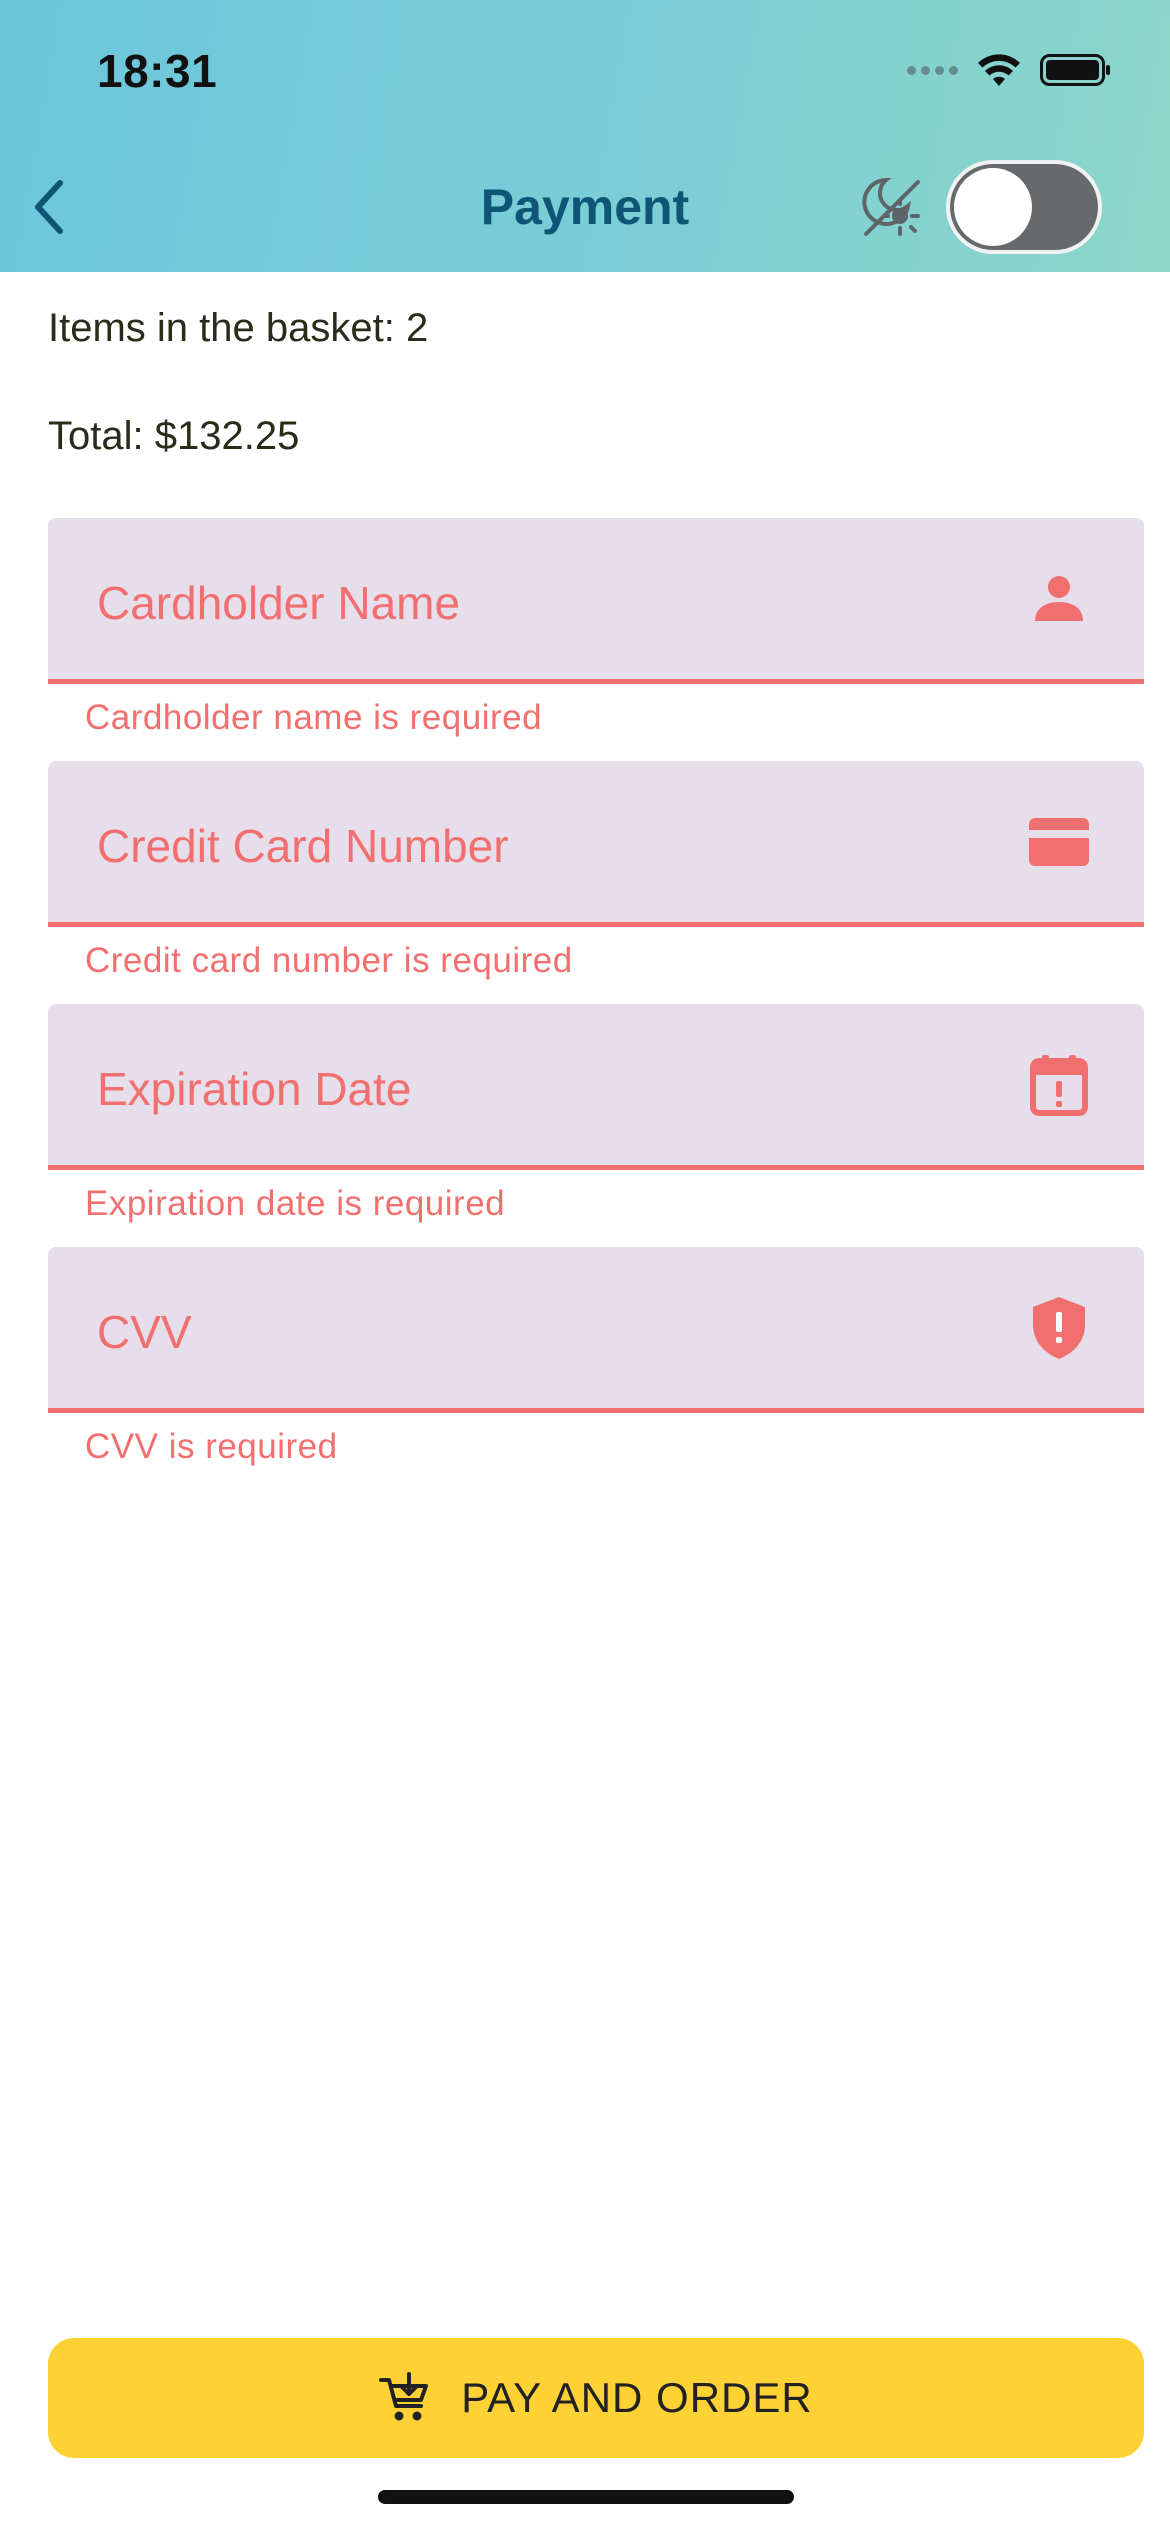  Describe the element at coordinates (1076, 70) in the screenshot. I see `battery-icon` at that location.